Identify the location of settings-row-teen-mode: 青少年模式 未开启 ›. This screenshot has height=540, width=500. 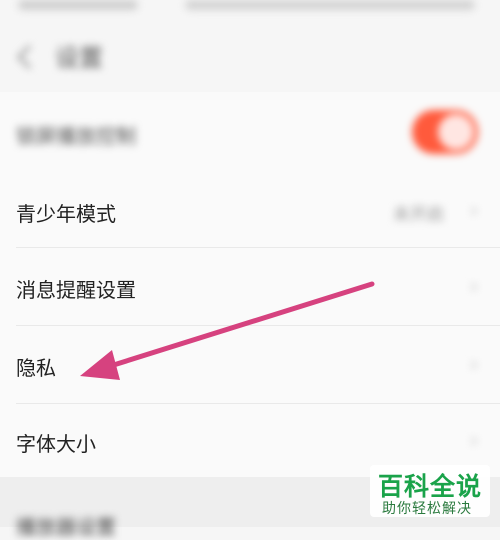
(250, 213).